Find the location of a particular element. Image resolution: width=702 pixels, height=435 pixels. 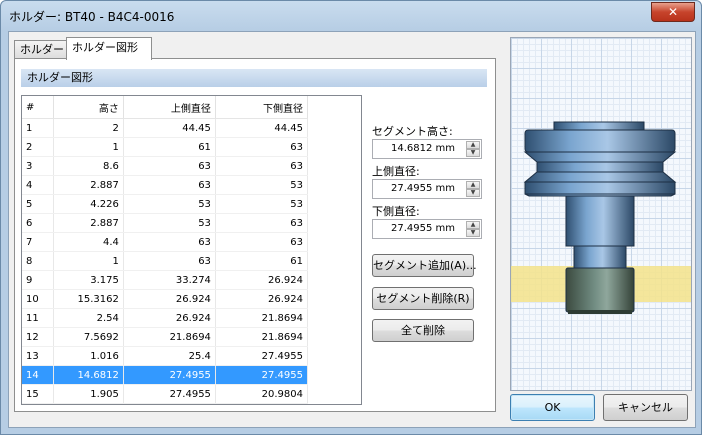

table-row: 15 1.905 27.4955 20.9804 is located at coordinates (165, 394).